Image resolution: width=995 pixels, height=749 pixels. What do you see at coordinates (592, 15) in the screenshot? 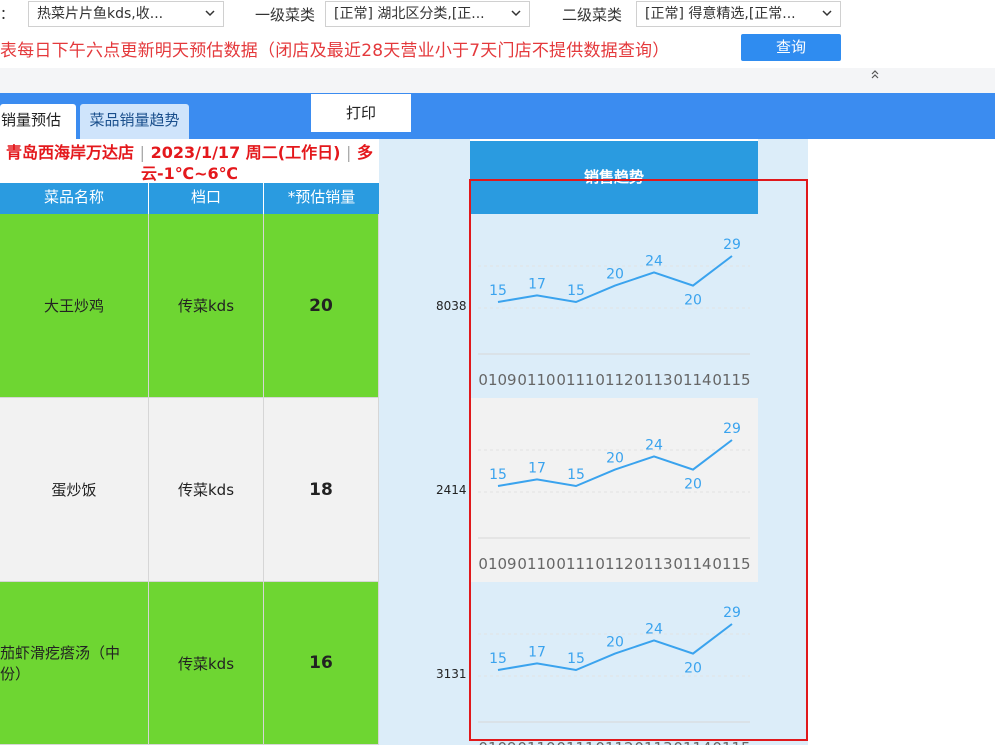
I see `level2-label: 二级菜类` at bounding box center [592, 15].